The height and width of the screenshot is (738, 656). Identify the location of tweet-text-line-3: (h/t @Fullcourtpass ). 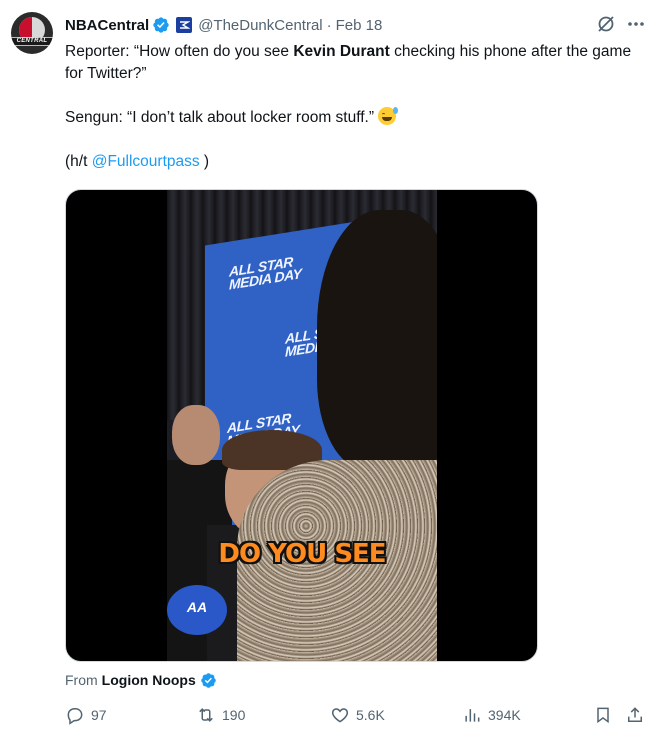
(355, 162).